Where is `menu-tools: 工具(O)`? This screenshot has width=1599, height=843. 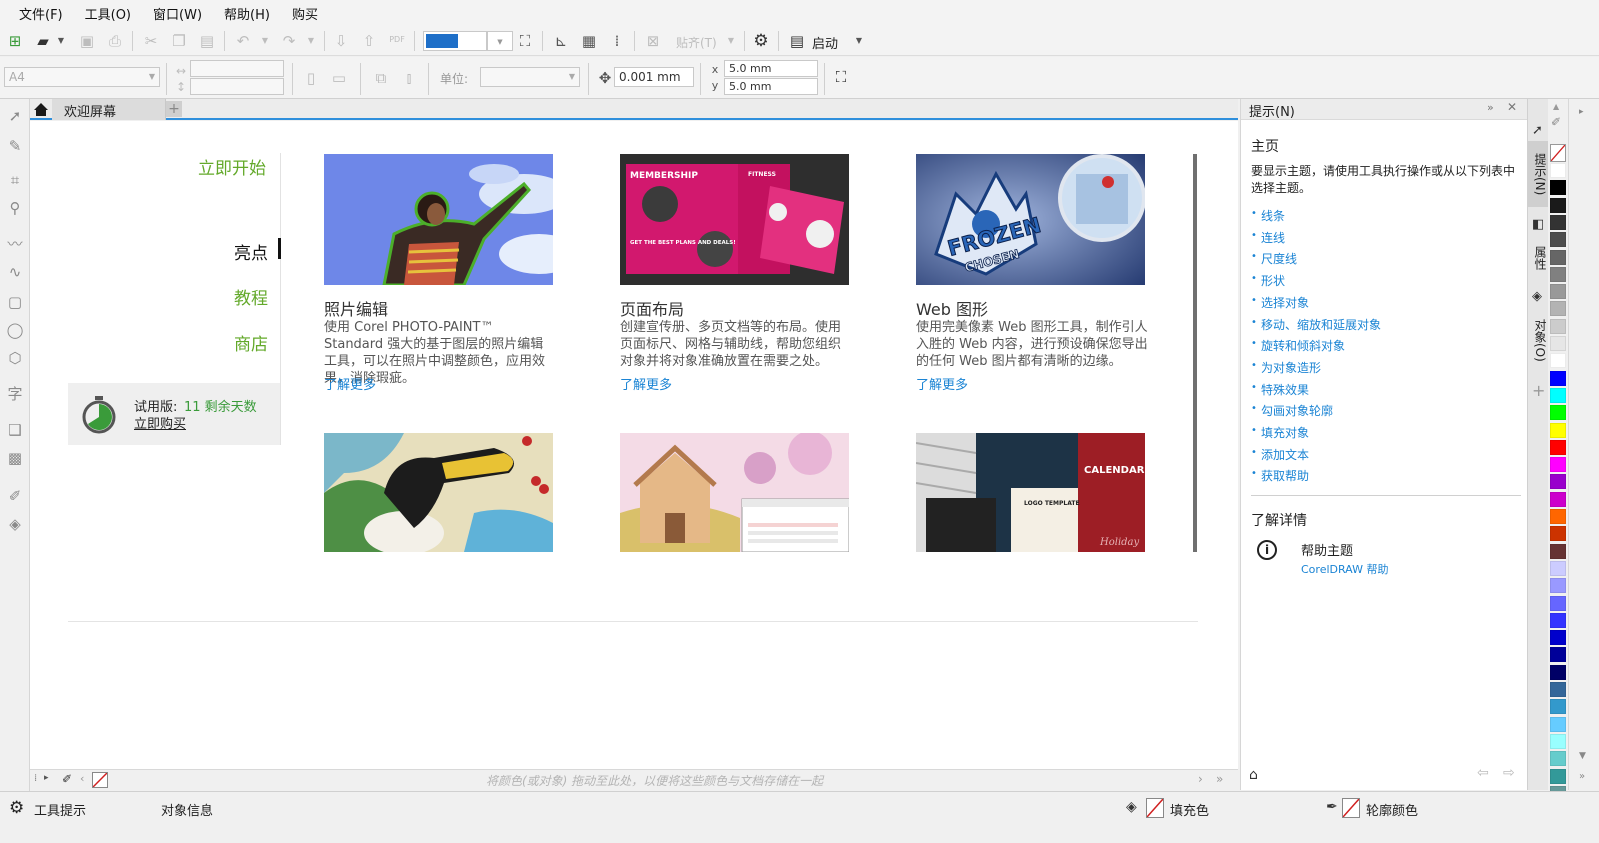
menu-tools: 工具(O) is located at coordinates (108, 13).